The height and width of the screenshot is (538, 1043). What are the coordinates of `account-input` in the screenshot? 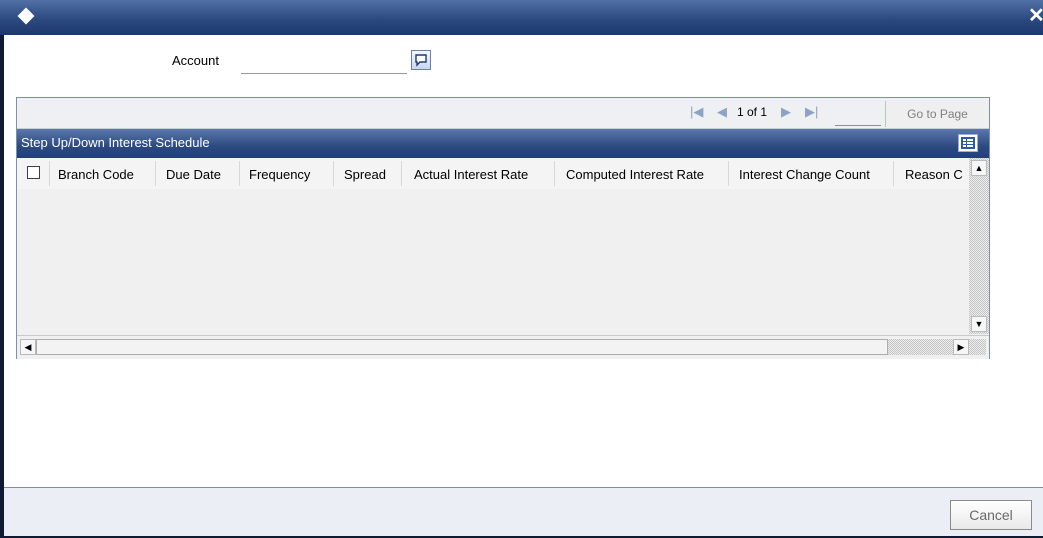 It's located at (324, 61).